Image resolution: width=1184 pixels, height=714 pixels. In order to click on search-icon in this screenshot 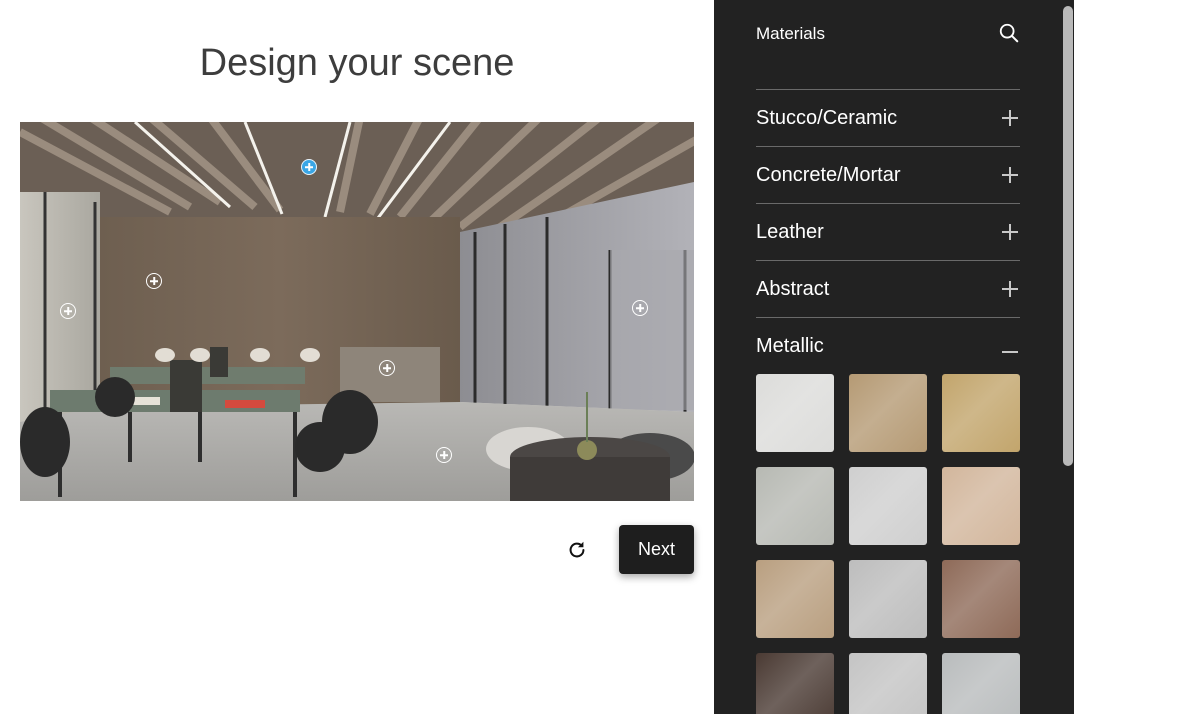, I will do `click(1009, 35)`.